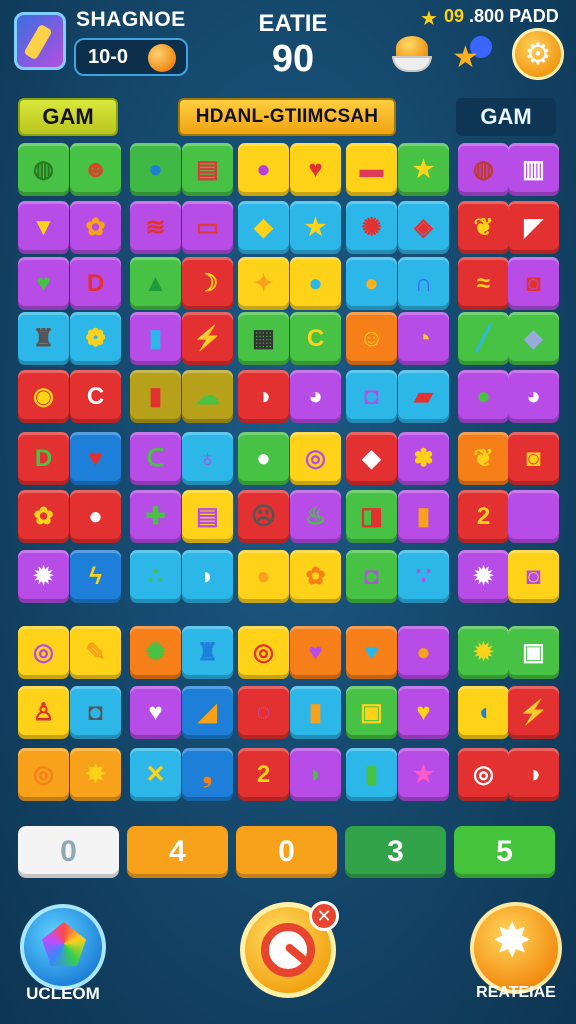 The height and width of the screenshot is (1024, 576). Describe the element at coordinates (207, 338) in the screenshot. I see `game-tile: ⚡` at that location.